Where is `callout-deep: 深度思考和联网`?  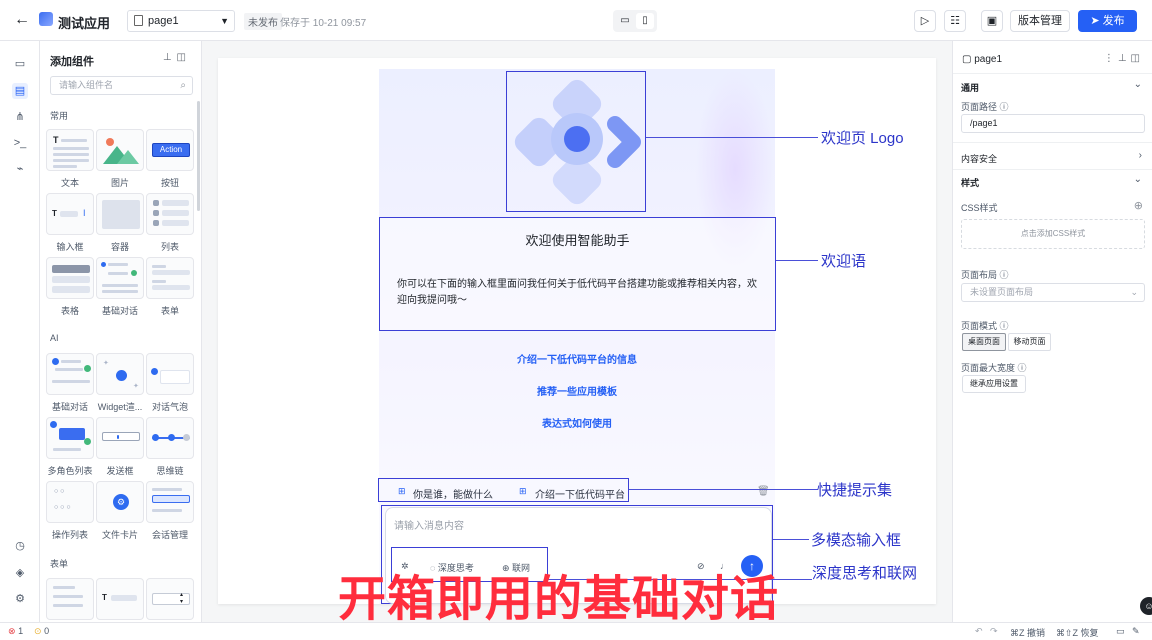 callout-deep: 深度思考和联网 is located at coordinates (865, 573).